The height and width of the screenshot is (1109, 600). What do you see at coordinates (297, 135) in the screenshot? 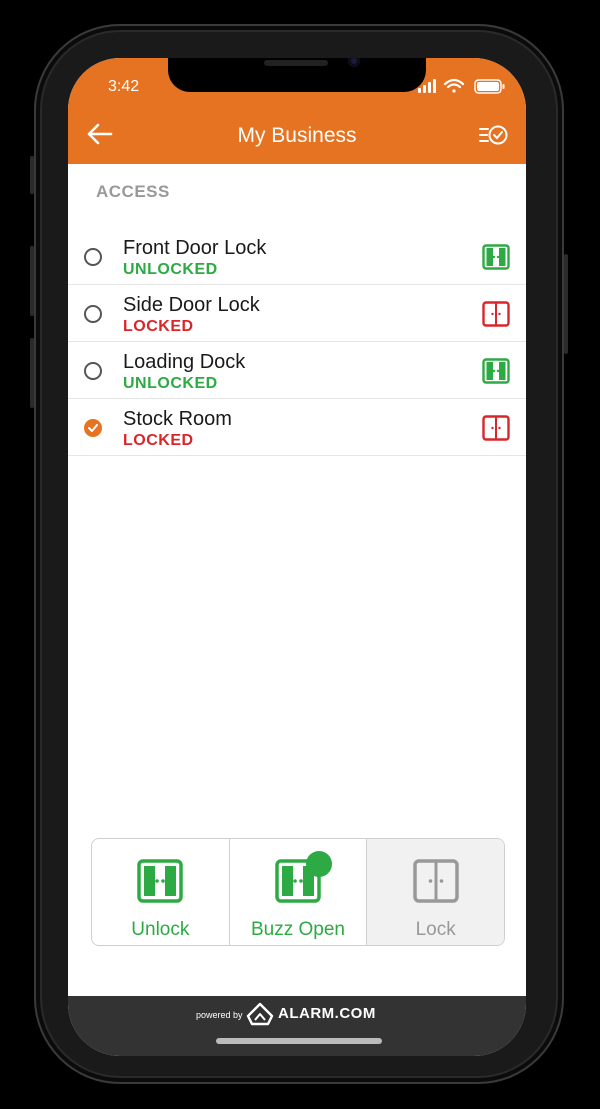
I see `page-title: My Business` at bounding box center [297, 135].